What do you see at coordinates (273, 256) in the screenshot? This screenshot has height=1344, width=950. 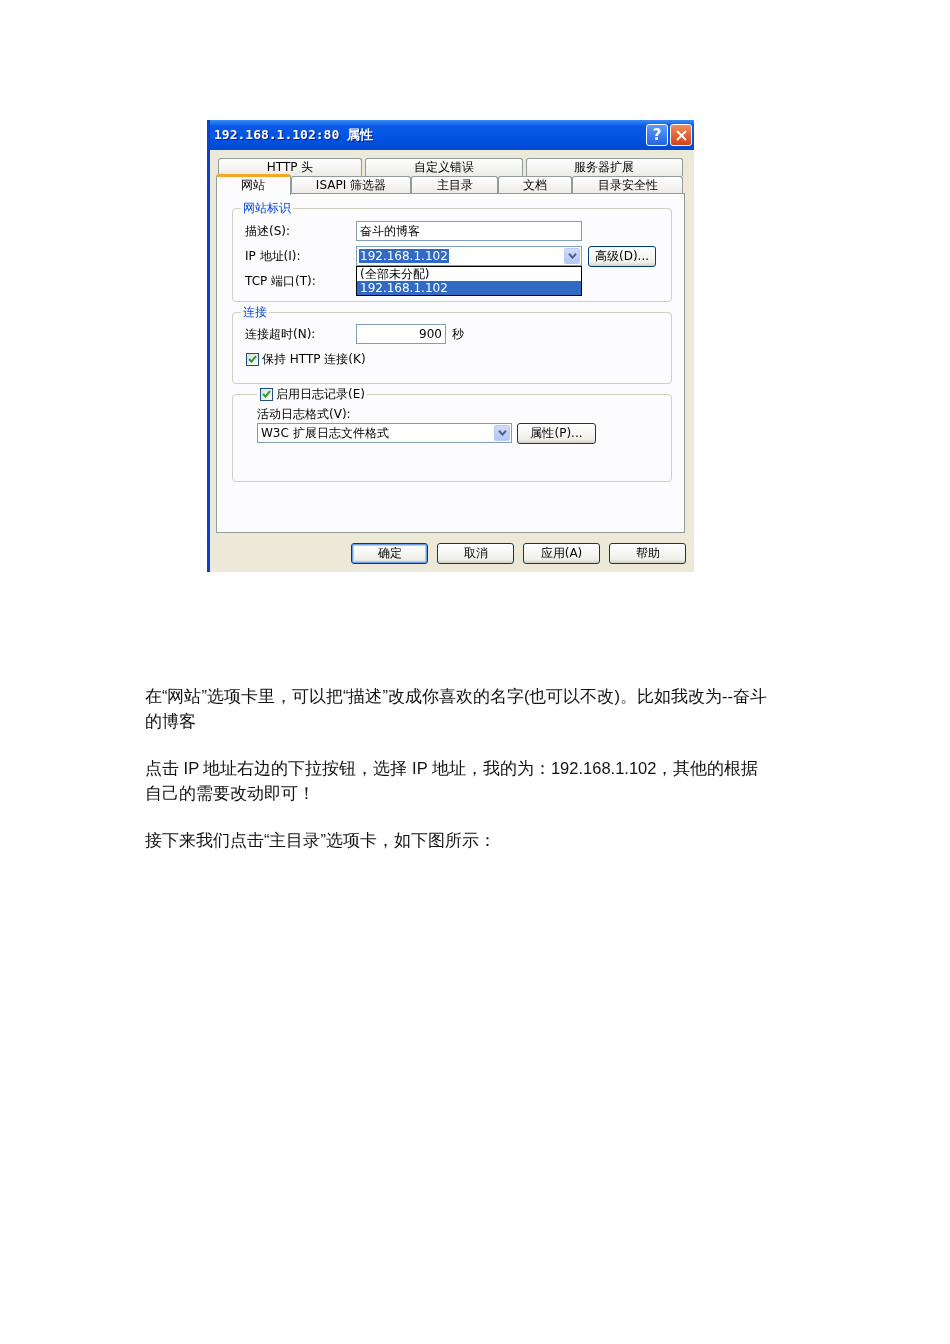 I see `field-label: IP 地址(I):` at bounding box center [273, 256].